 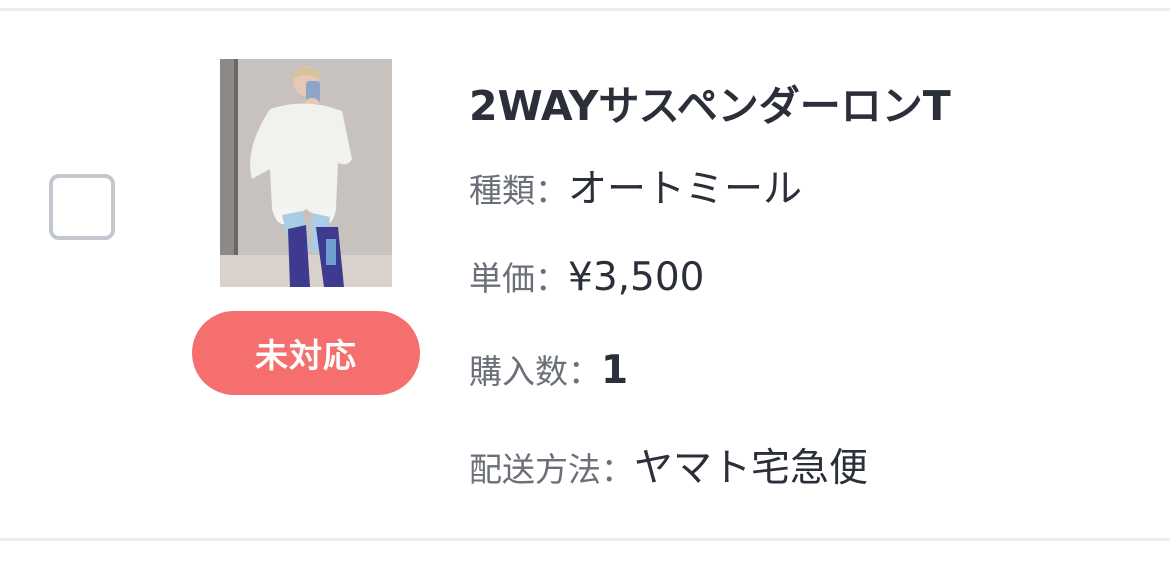 I want to click on variant-value: オートミール, so click(x=685, y=189).